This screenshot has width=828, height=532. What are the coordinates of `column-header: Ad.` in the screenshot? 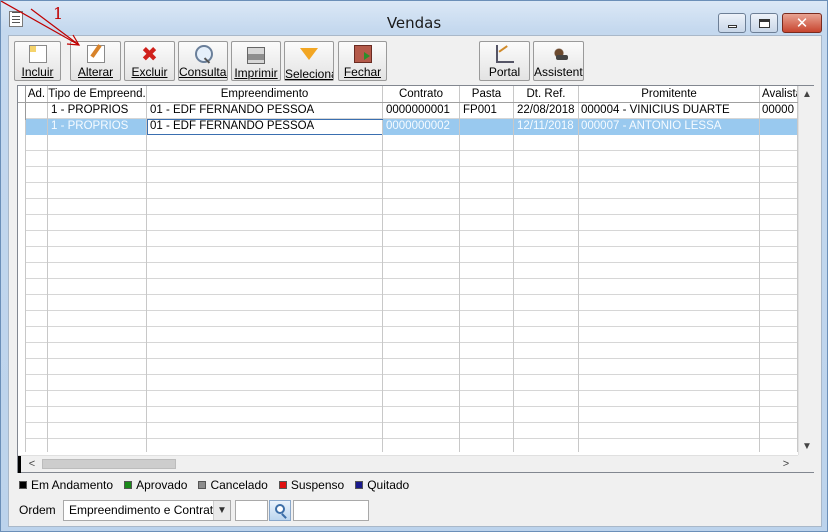 It's located at (37, 94).